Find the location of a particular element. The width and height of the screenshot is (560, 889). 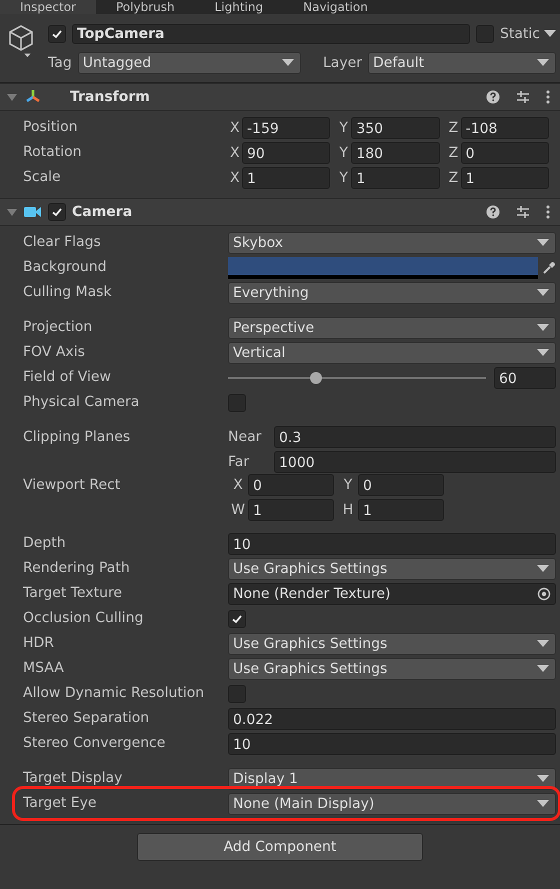

property-label: Clear Flags is located at coordinates (62, 242).